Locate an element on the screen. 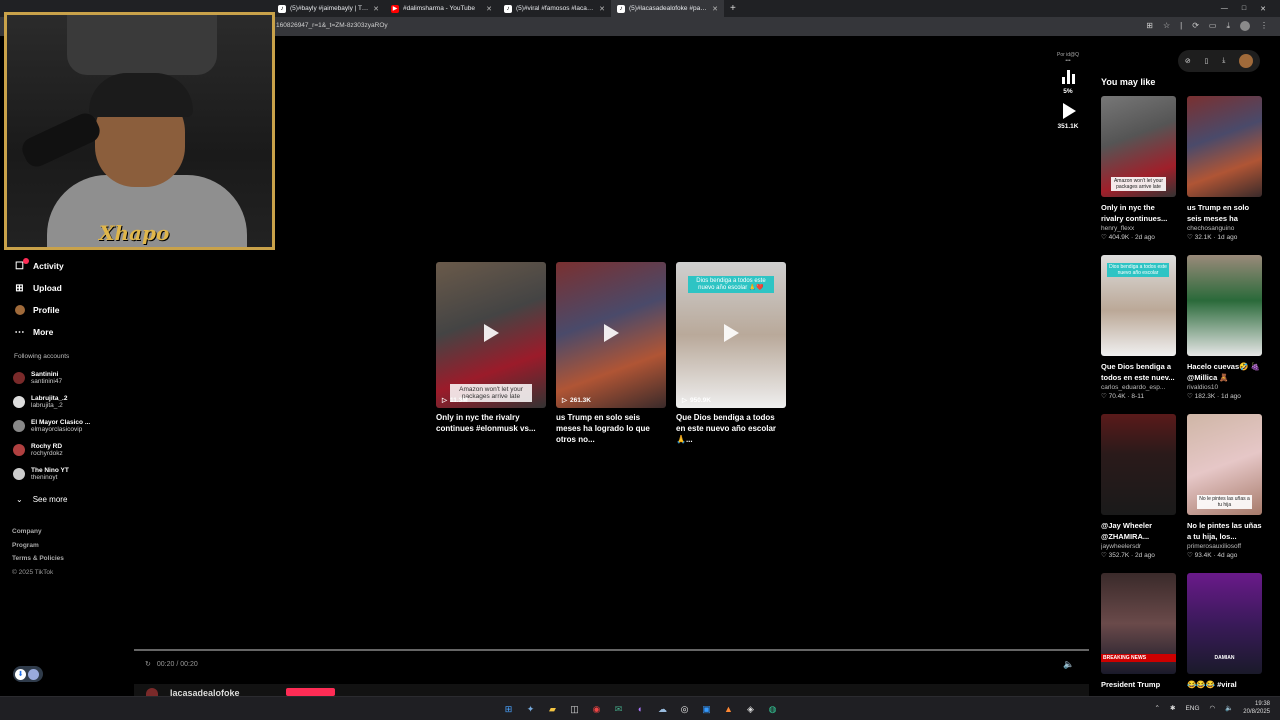 The image size is (1280, 720). replay-icon: ↻ is located at coordinates (148, 664).